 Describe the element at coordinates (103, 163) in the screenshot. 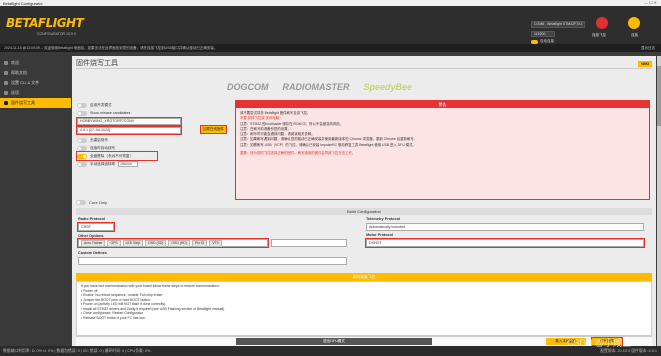

I see `option-label: 手动选择波特率` at that location.